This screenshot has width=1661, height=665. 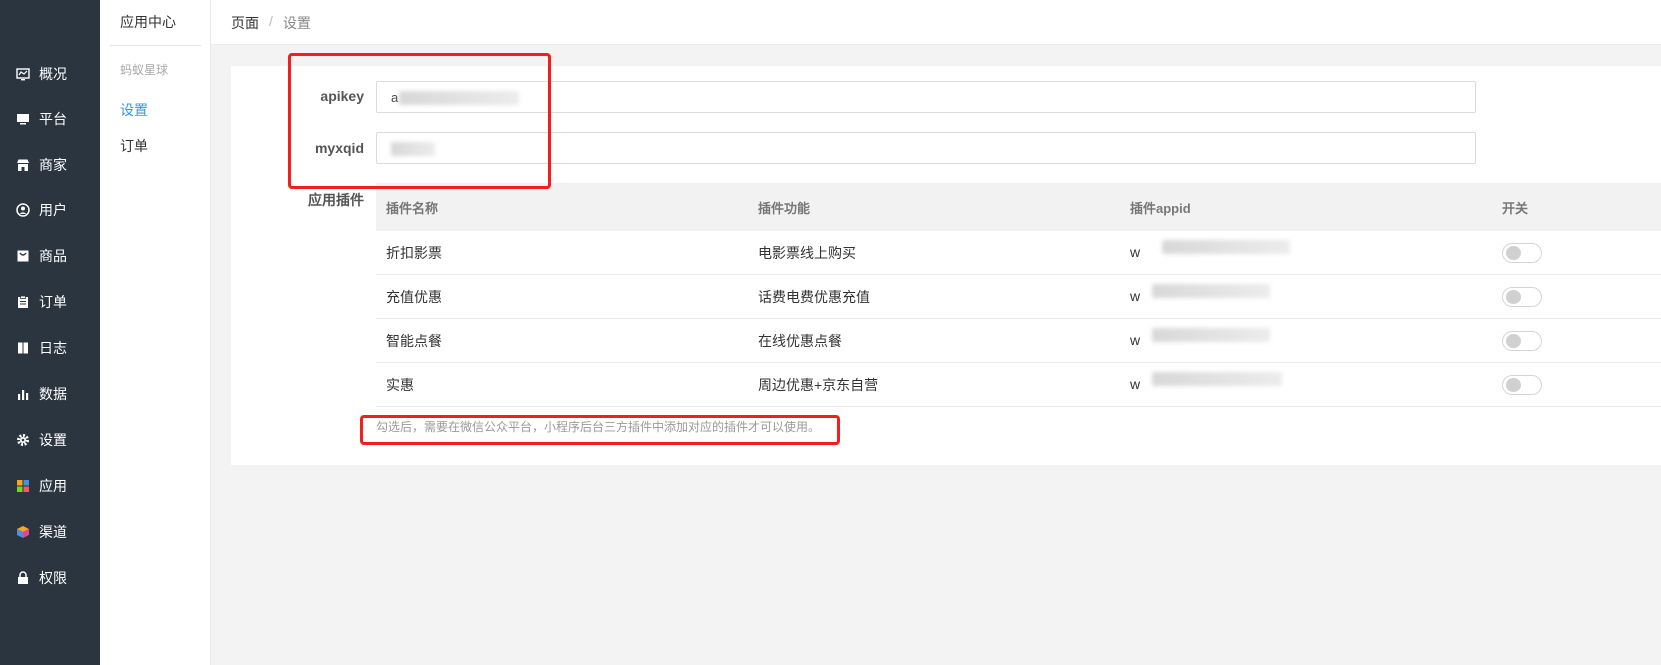 I want to click on nav-item-label: 渠道, so click(x=53, y=532).